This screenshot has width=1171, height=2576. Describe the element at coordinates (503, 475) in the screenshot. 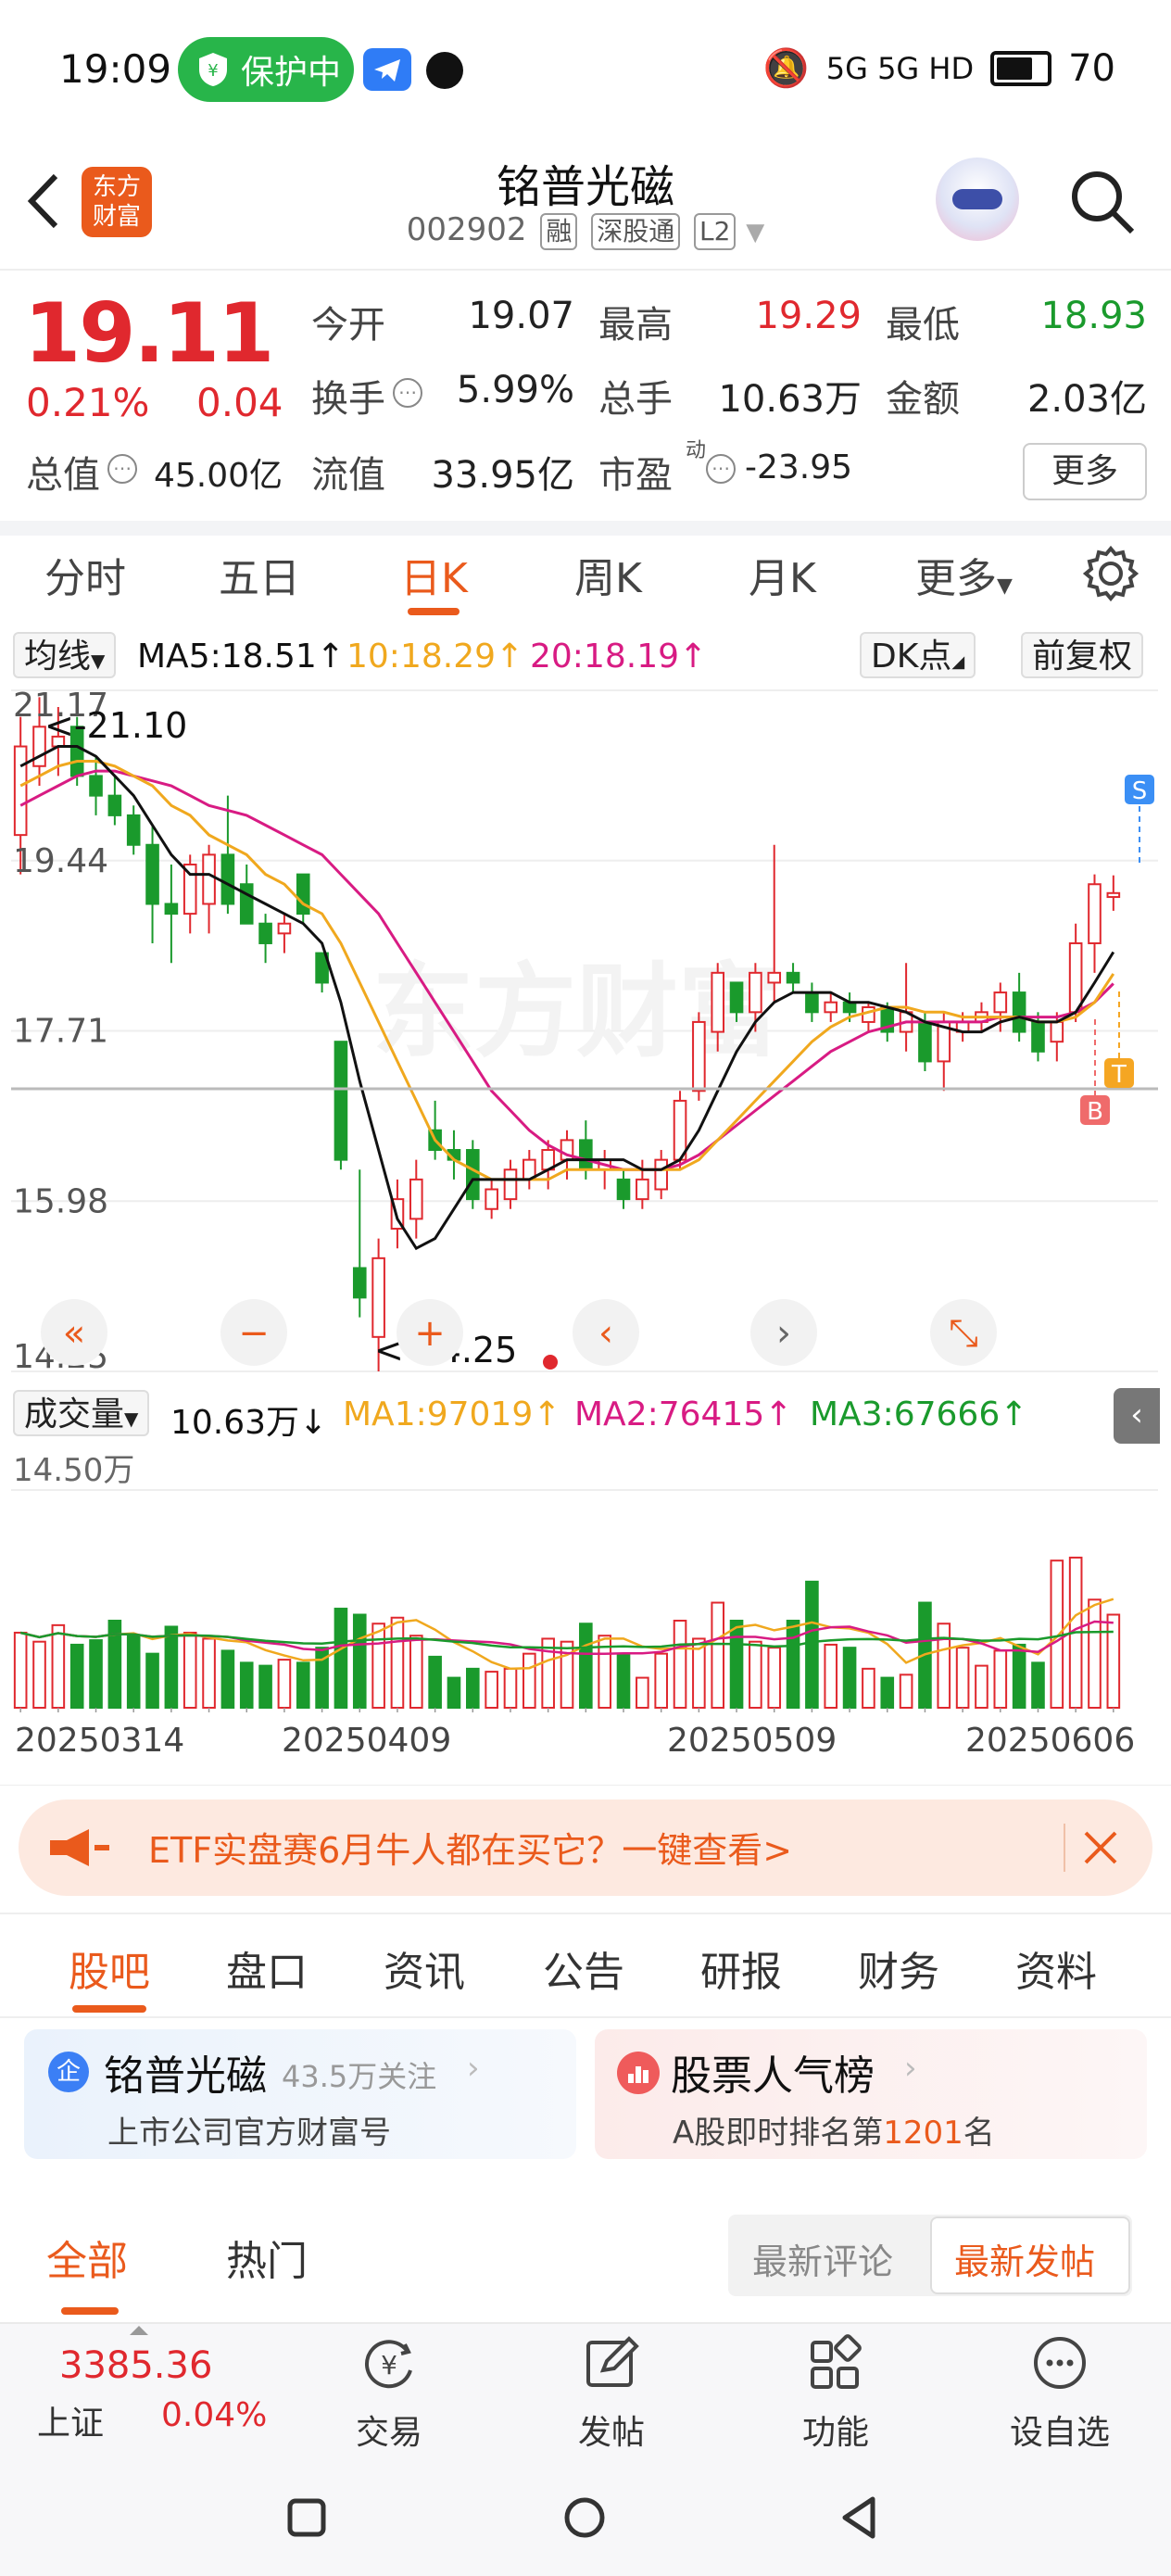

I see `float-value: 33.95亿` at that location.